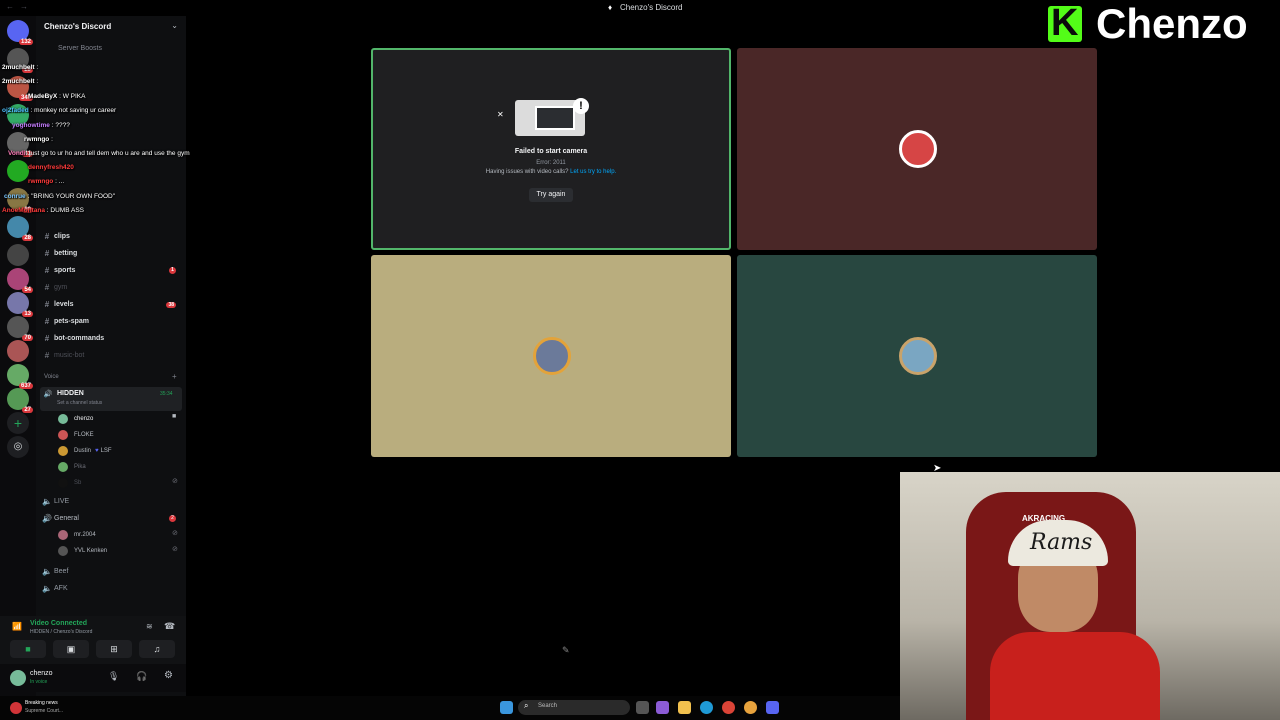 The height and width of the screenshot is (720, 1280). What do you see at coordinates (175, 533) in the screenshot?
I see `muted-icon: ⊘` at bounding box center [175, 533].